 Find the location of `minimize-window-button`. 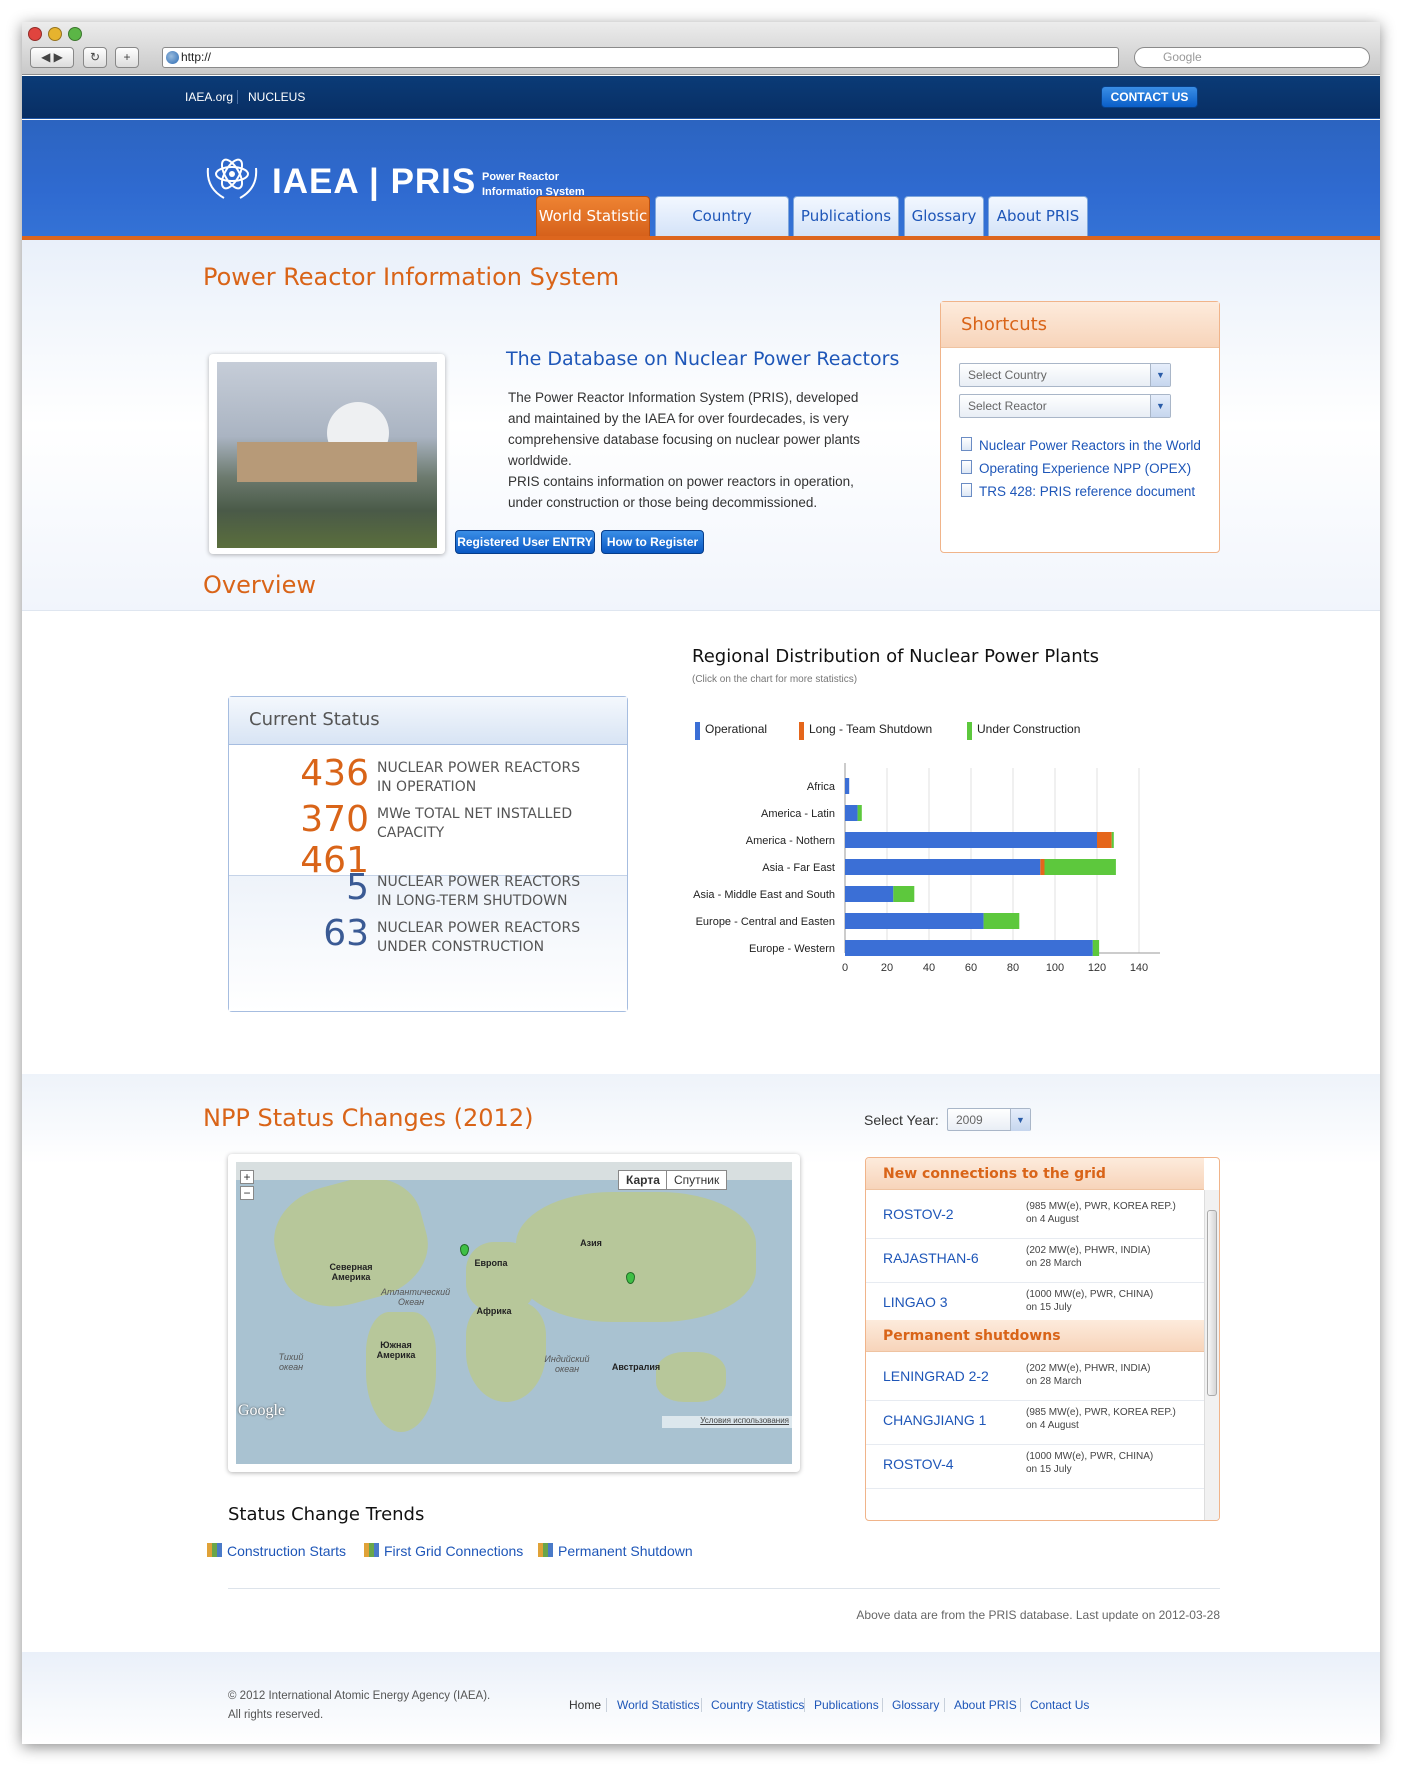

minimize-window-button is located at coordinates (55, 34).